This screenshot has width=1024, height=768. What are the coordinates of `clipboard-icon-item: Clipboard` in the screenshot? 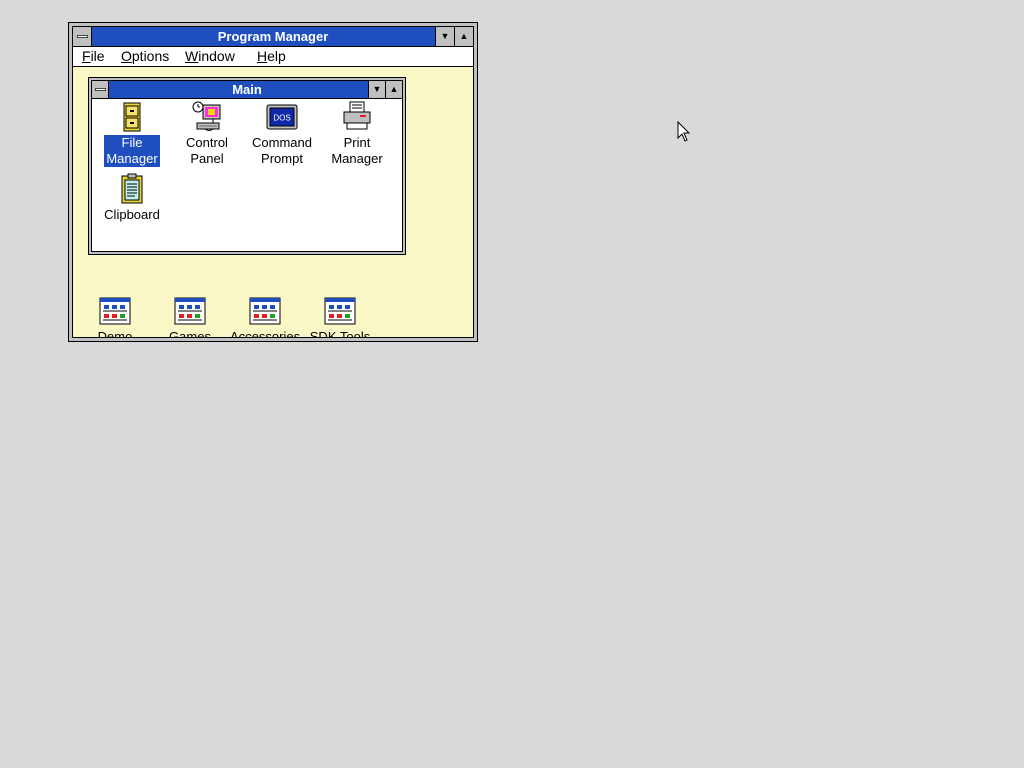 It's located at (132, 198).